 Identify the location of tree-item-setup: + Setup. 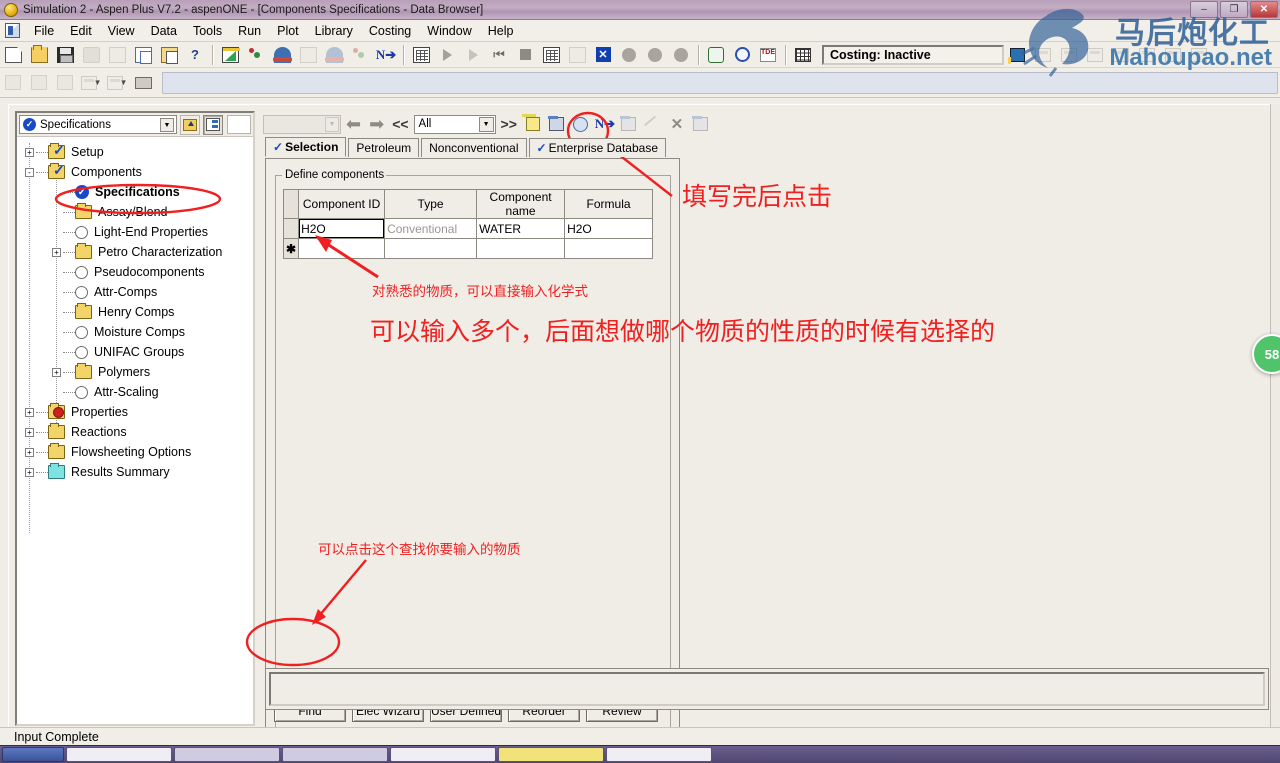
(136, 152).